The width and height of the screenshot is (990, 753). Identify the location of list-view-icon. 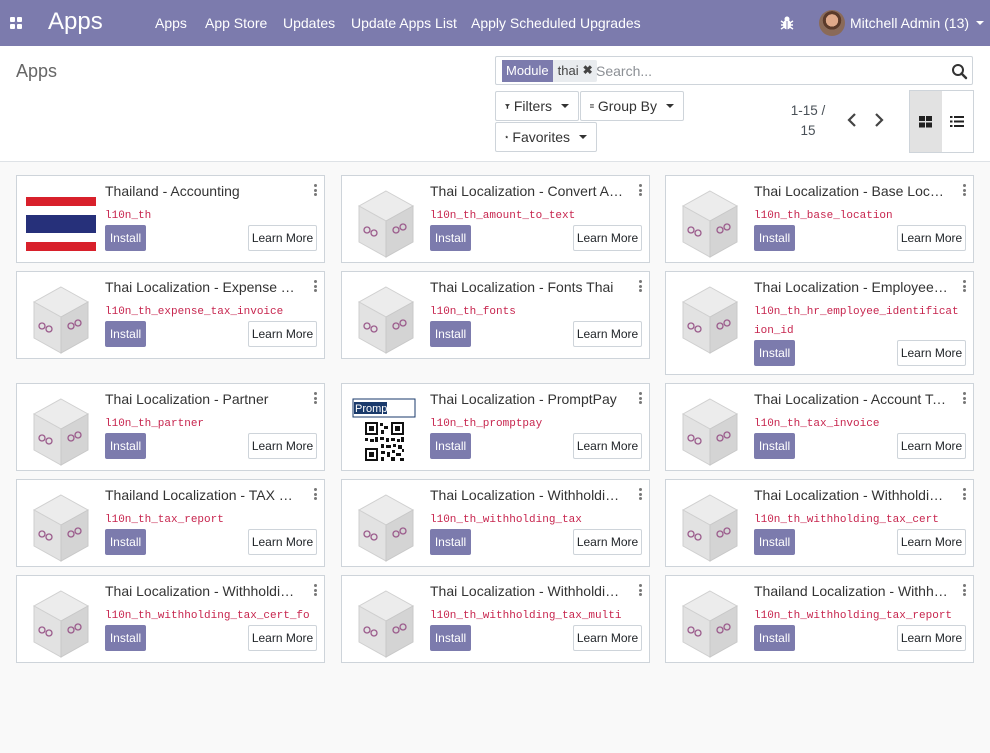
(957, 121).